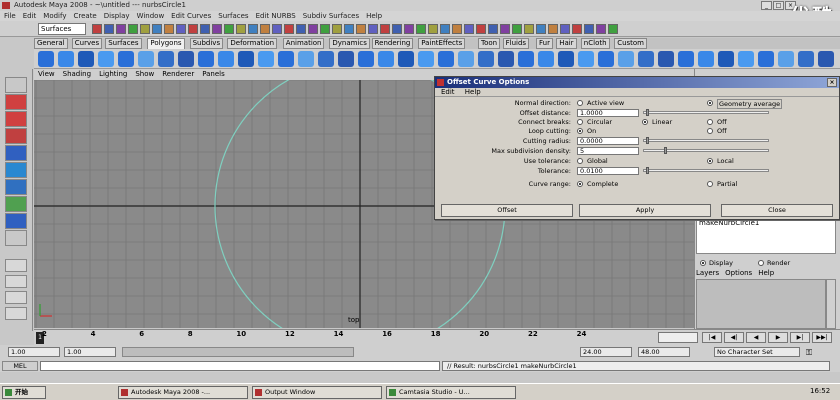 Image resolution: width=840 pixels, height=400 pixels. What do you see at coordinates (766, 5) in the screenshot?
I see `minimize-button: _` at bounding box center [766, 5].